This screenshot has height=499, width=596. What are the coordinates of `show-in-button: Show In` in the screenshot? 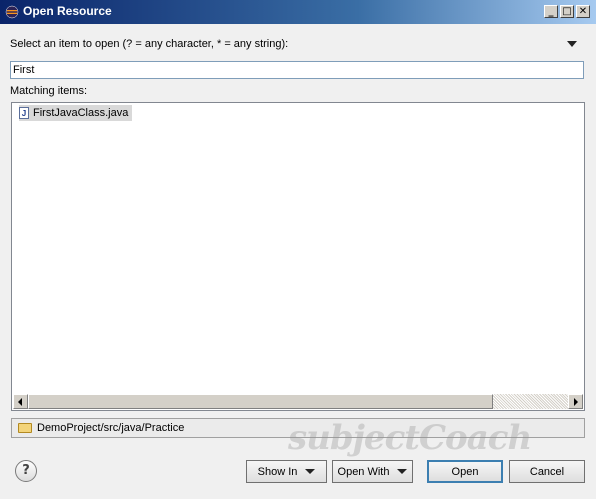 It's located at (286, 471).